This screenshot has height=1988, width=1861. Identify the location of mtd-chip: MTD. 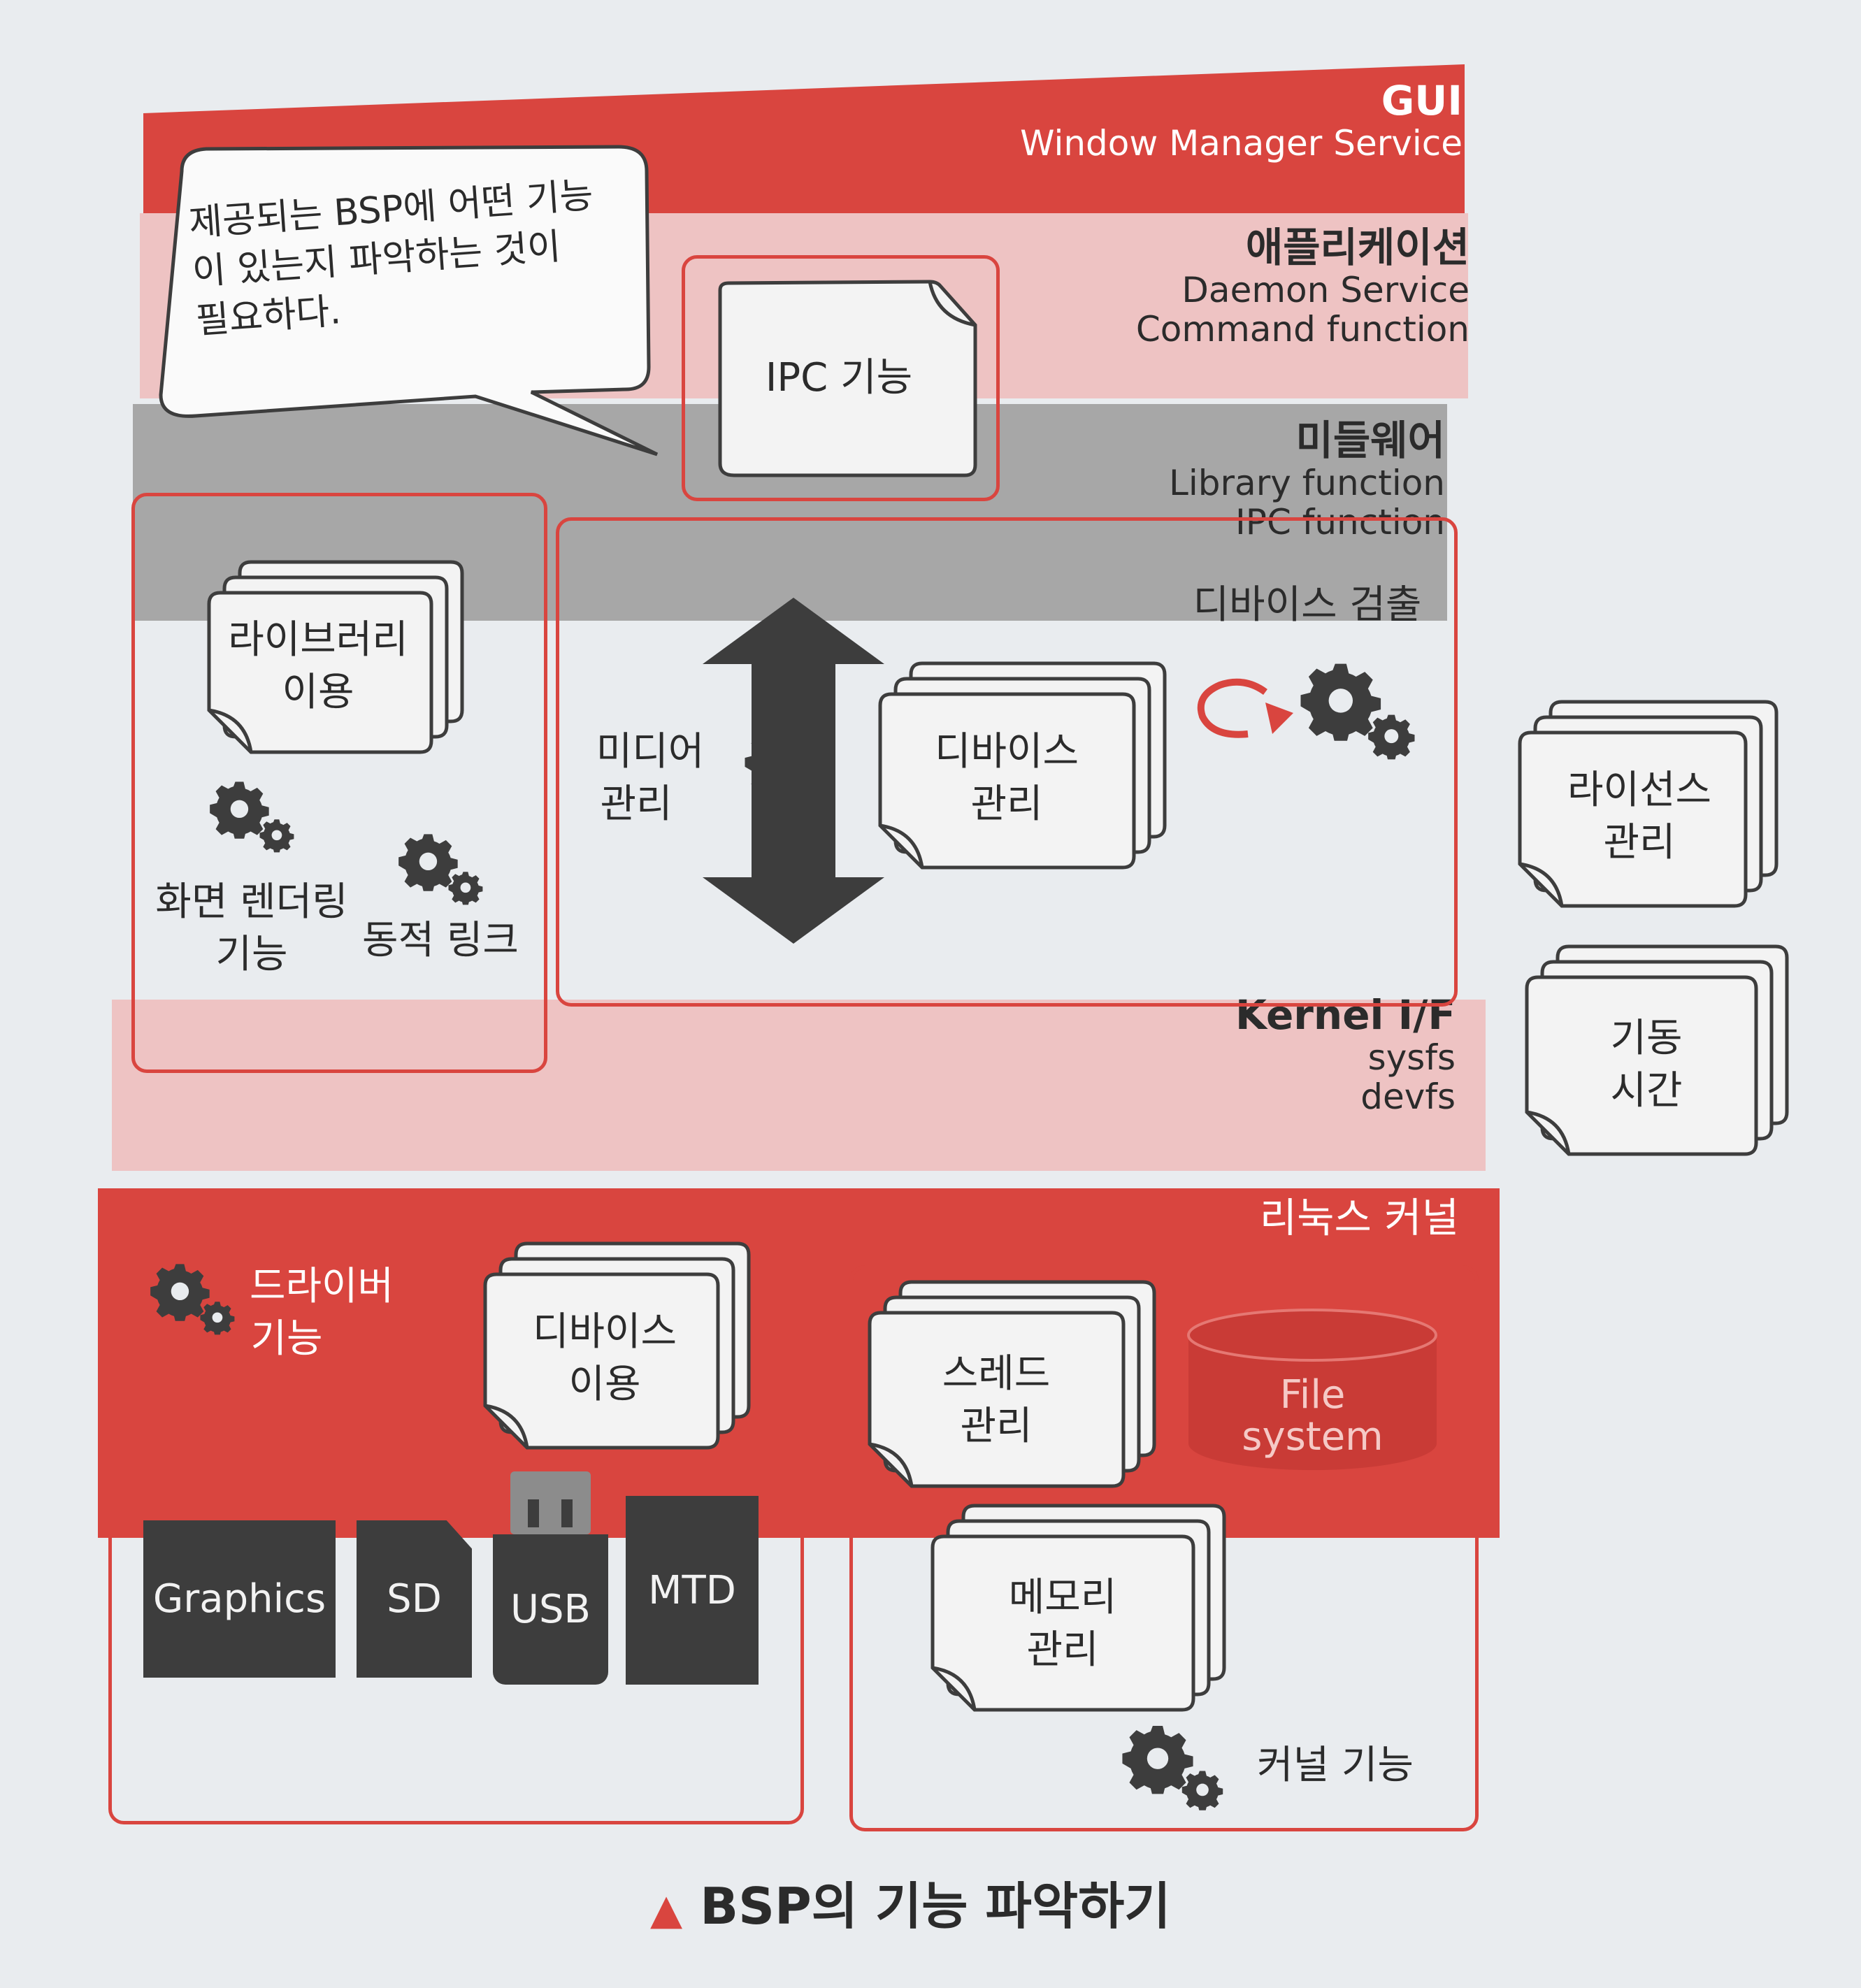
(693, 1590).